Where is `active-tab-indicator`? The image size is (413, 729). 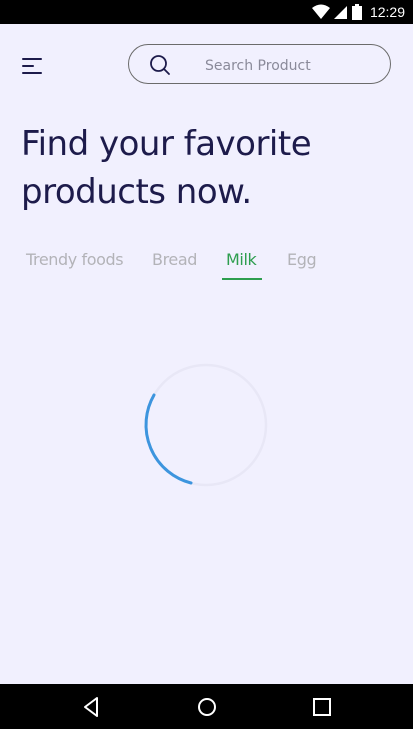 active-tab-indicator is located at coordinates (242, 279).